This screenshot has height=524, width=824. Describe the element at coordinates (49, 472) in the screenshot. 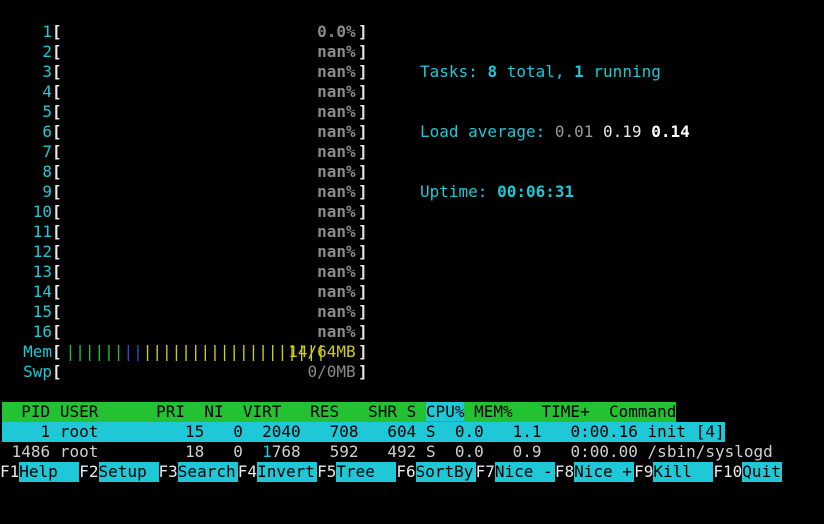

I see `fkey-help-label: Help` at that location.